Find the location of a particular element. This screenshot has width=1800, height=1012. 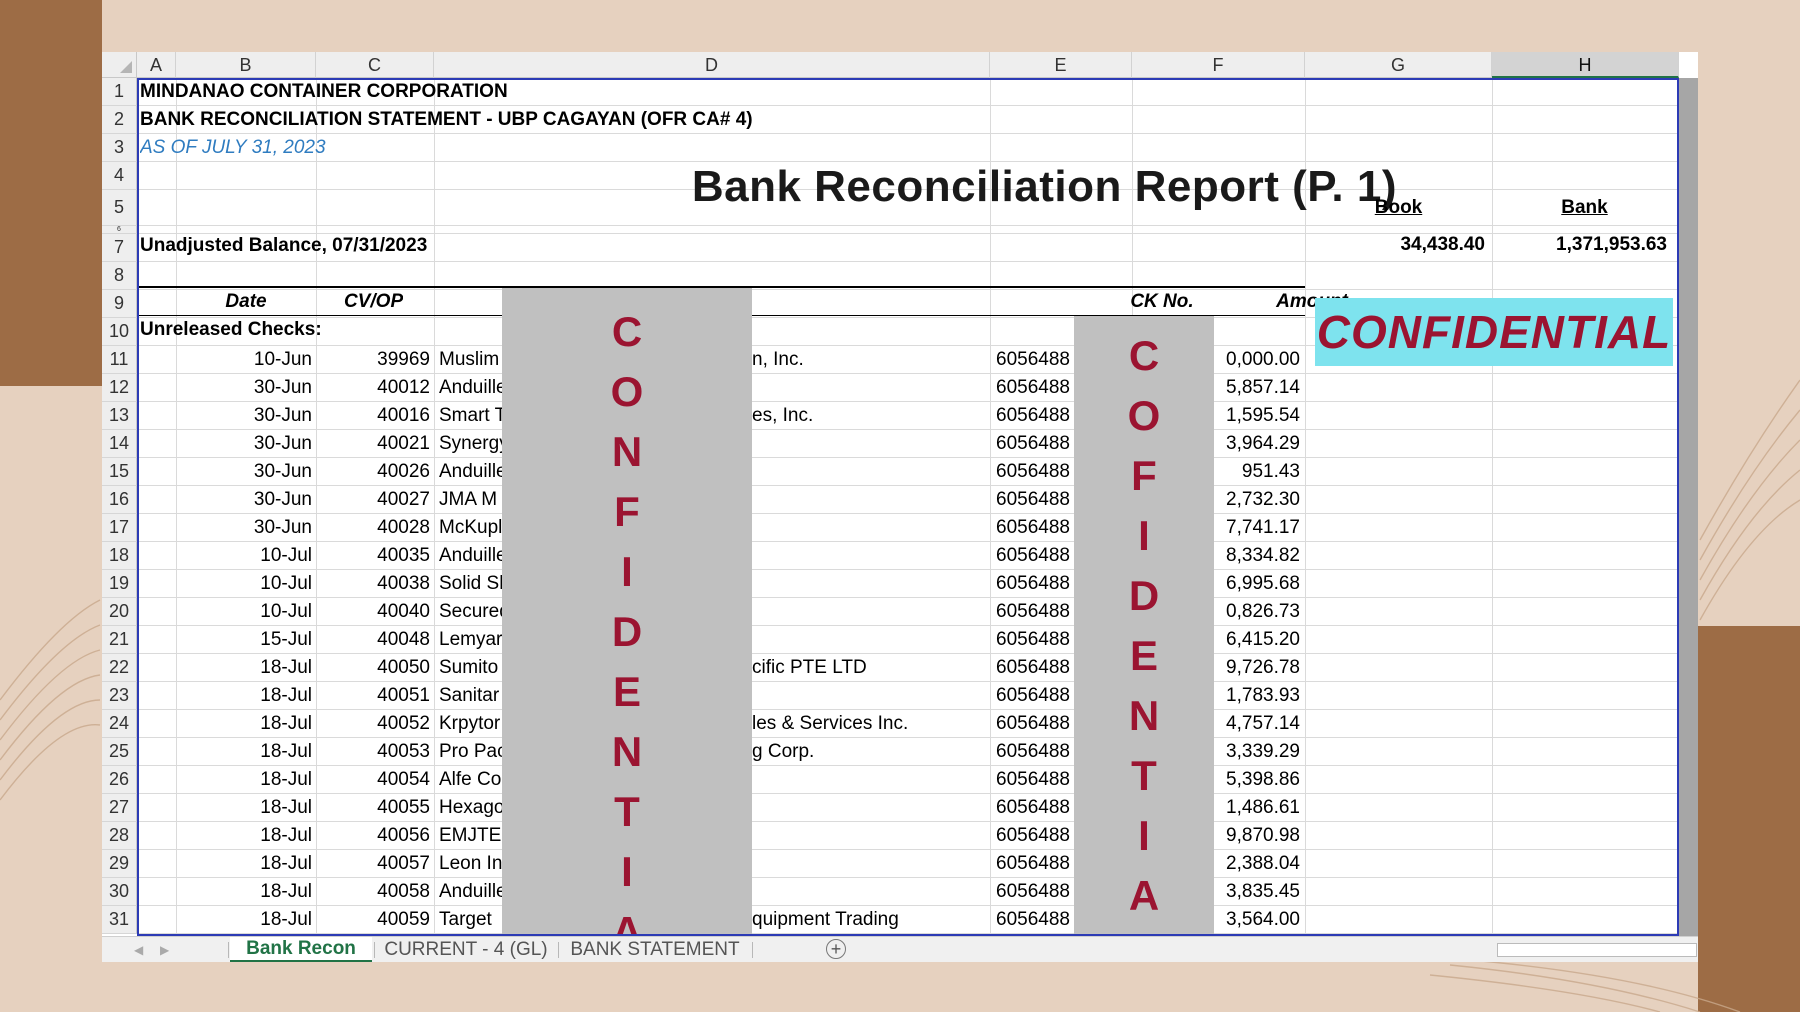

row-header-27: 27 is located at coordinates (119, 808).